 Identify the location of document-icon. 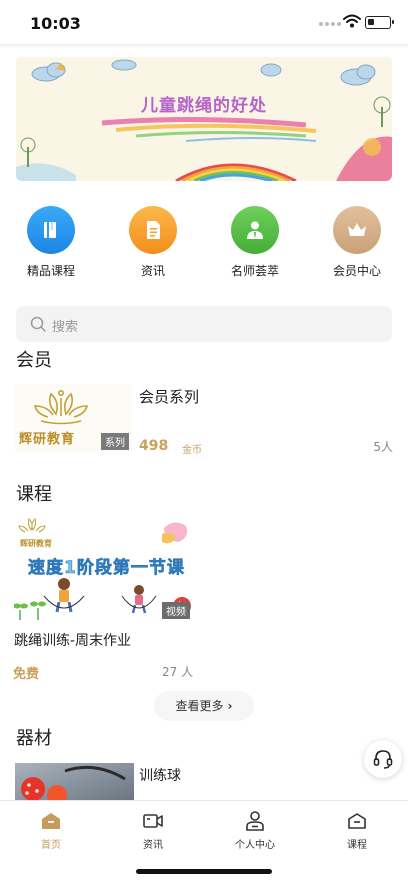
(153, 230).